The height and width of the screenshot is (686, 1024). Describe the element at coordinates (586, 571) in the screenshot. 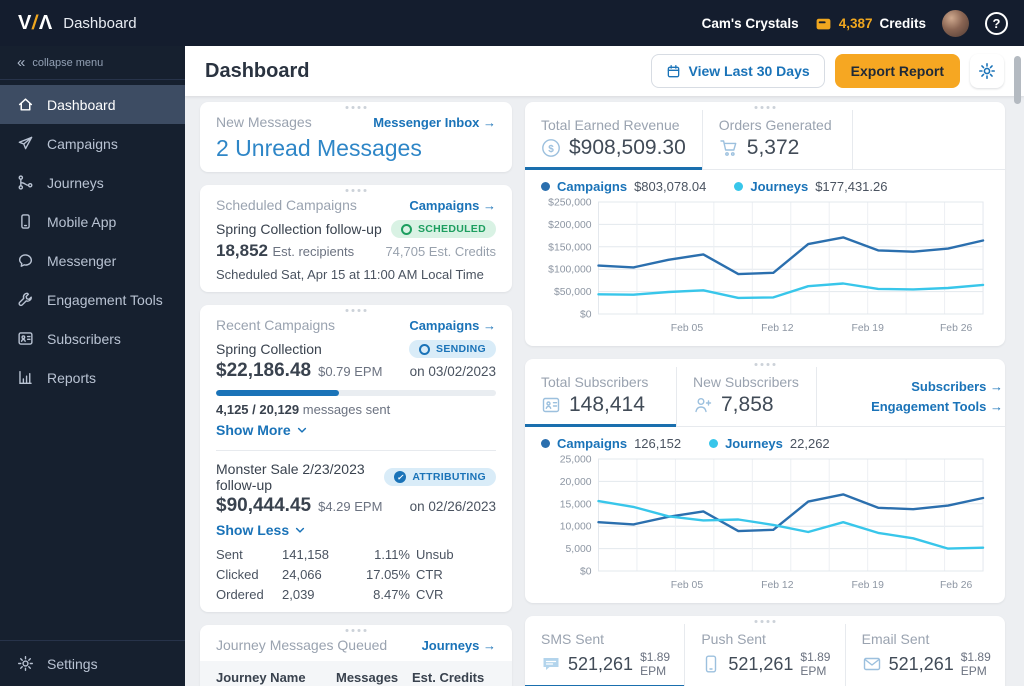

I see `svg-text: $0` at that location.